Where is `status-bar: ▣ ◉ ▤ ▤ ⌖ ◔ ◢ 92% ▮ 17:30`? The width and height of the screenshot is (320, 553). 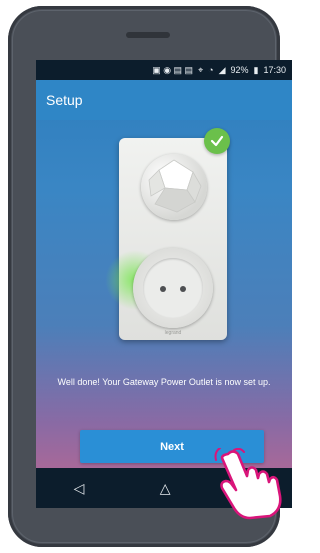
status-bar: ▣ ◉ ▤ ▤ ⌖ ◔ ◢ 92% ▮ 17:30 is located at coordinates (164, 70).